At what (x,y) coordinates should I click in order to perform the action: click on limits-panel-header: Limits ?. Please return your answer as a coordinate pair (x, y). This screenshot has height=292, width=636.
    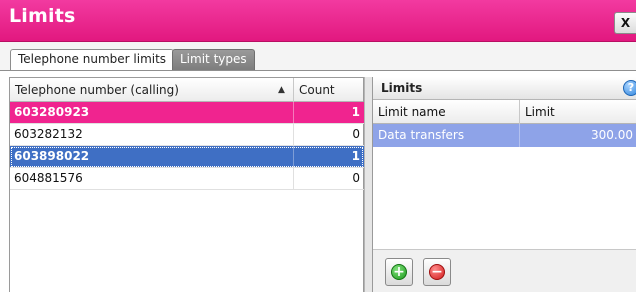
    Looking at the image, I should click on (504, 88).